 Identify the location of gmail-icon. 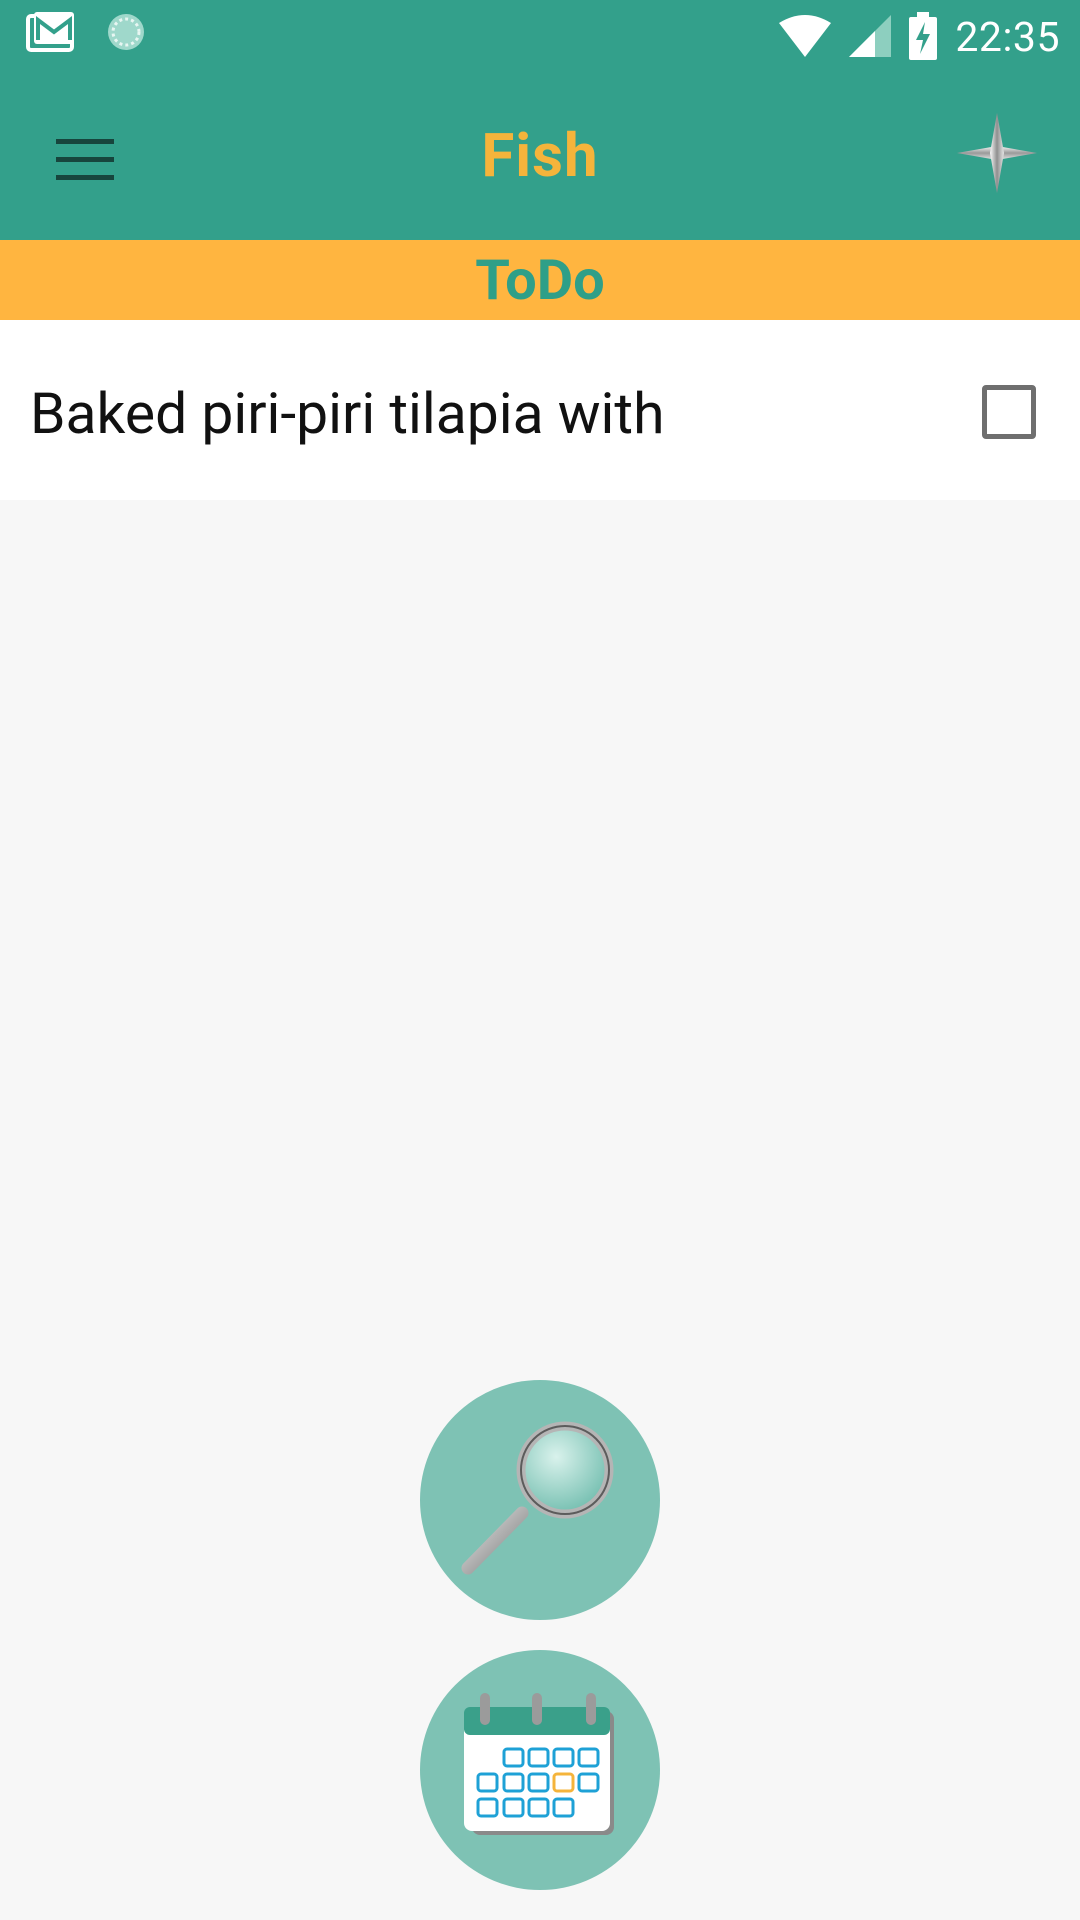
(52, 34).